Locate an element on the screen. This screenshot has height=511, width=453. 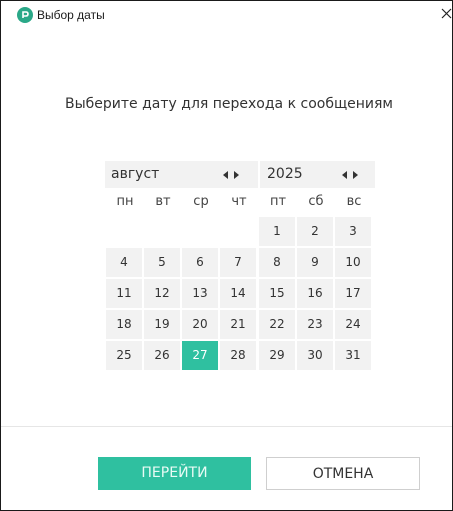
next-year-icon is located at coordinates (355, 174).